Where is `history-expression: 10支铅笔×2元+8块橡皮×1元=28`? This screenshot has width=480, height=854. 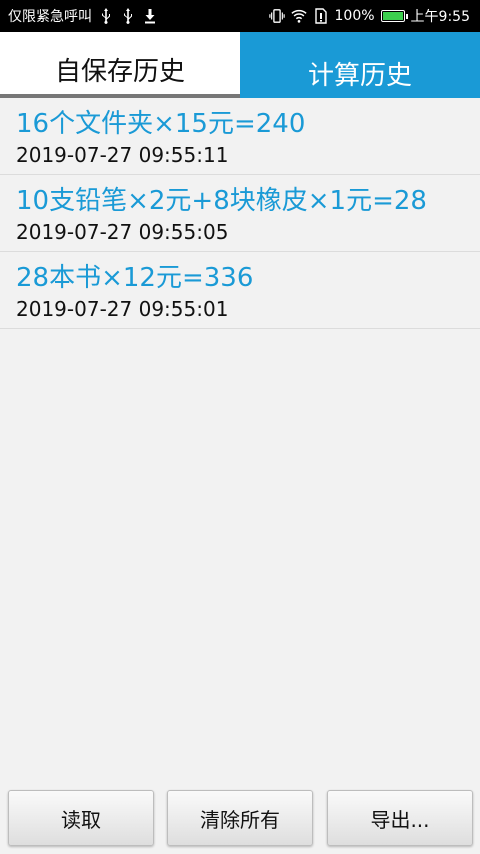 history-expression: 10支铅笔×2元+8块橡皮×1元=28 is located at coordinates (221, 201).